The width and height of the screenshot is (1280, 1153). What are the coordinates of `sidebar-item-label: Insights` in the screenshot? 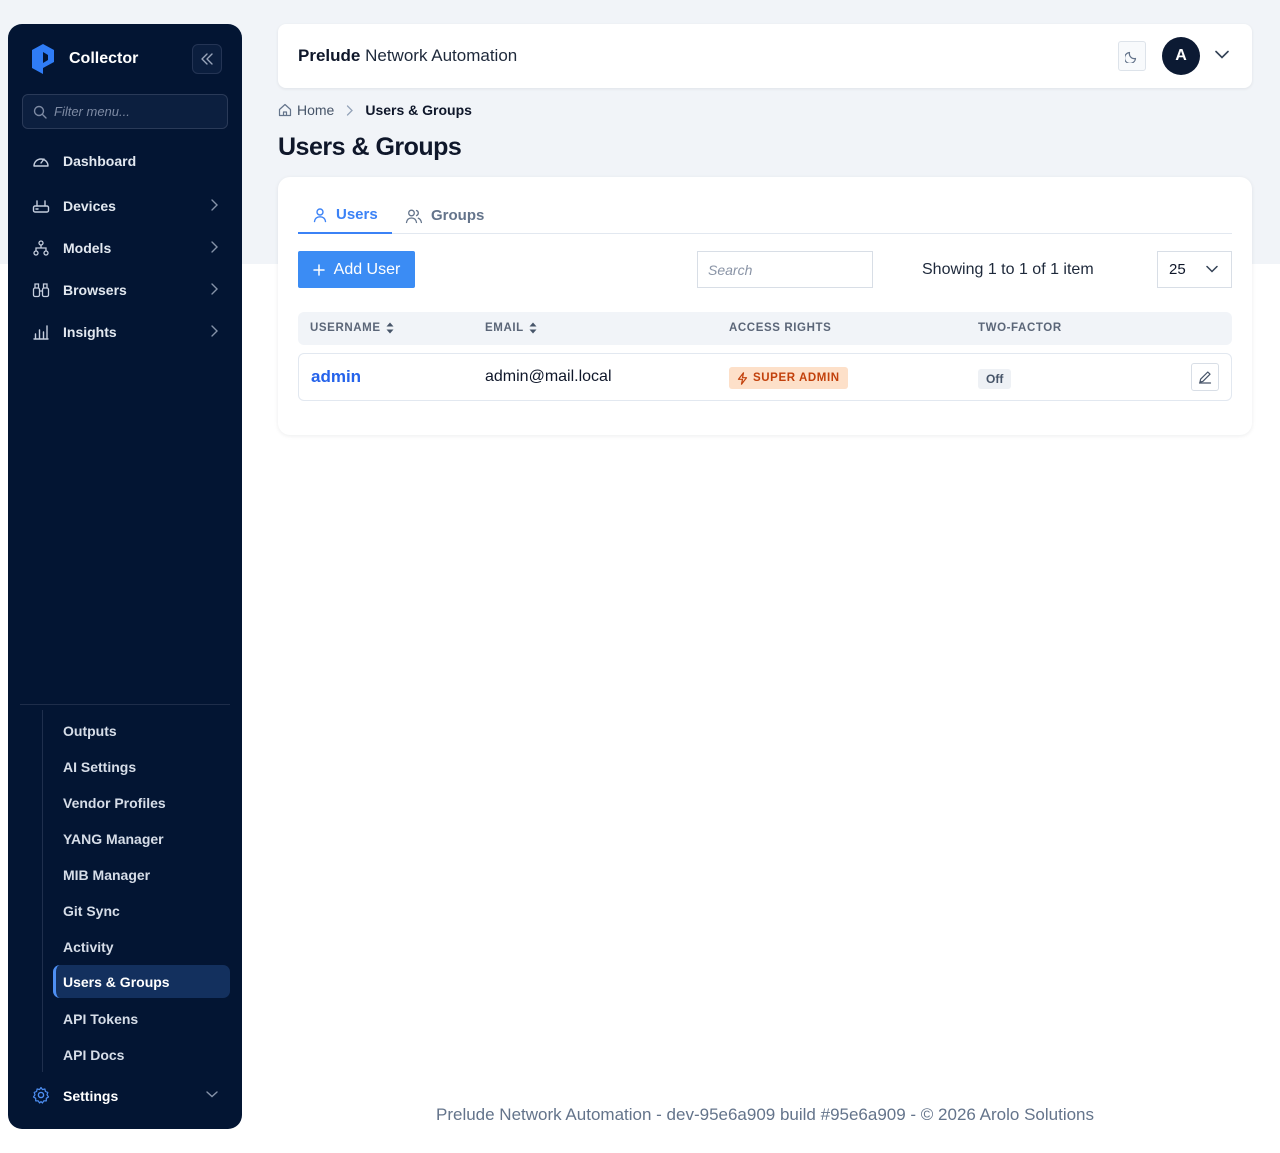 It's located at (90, 332).